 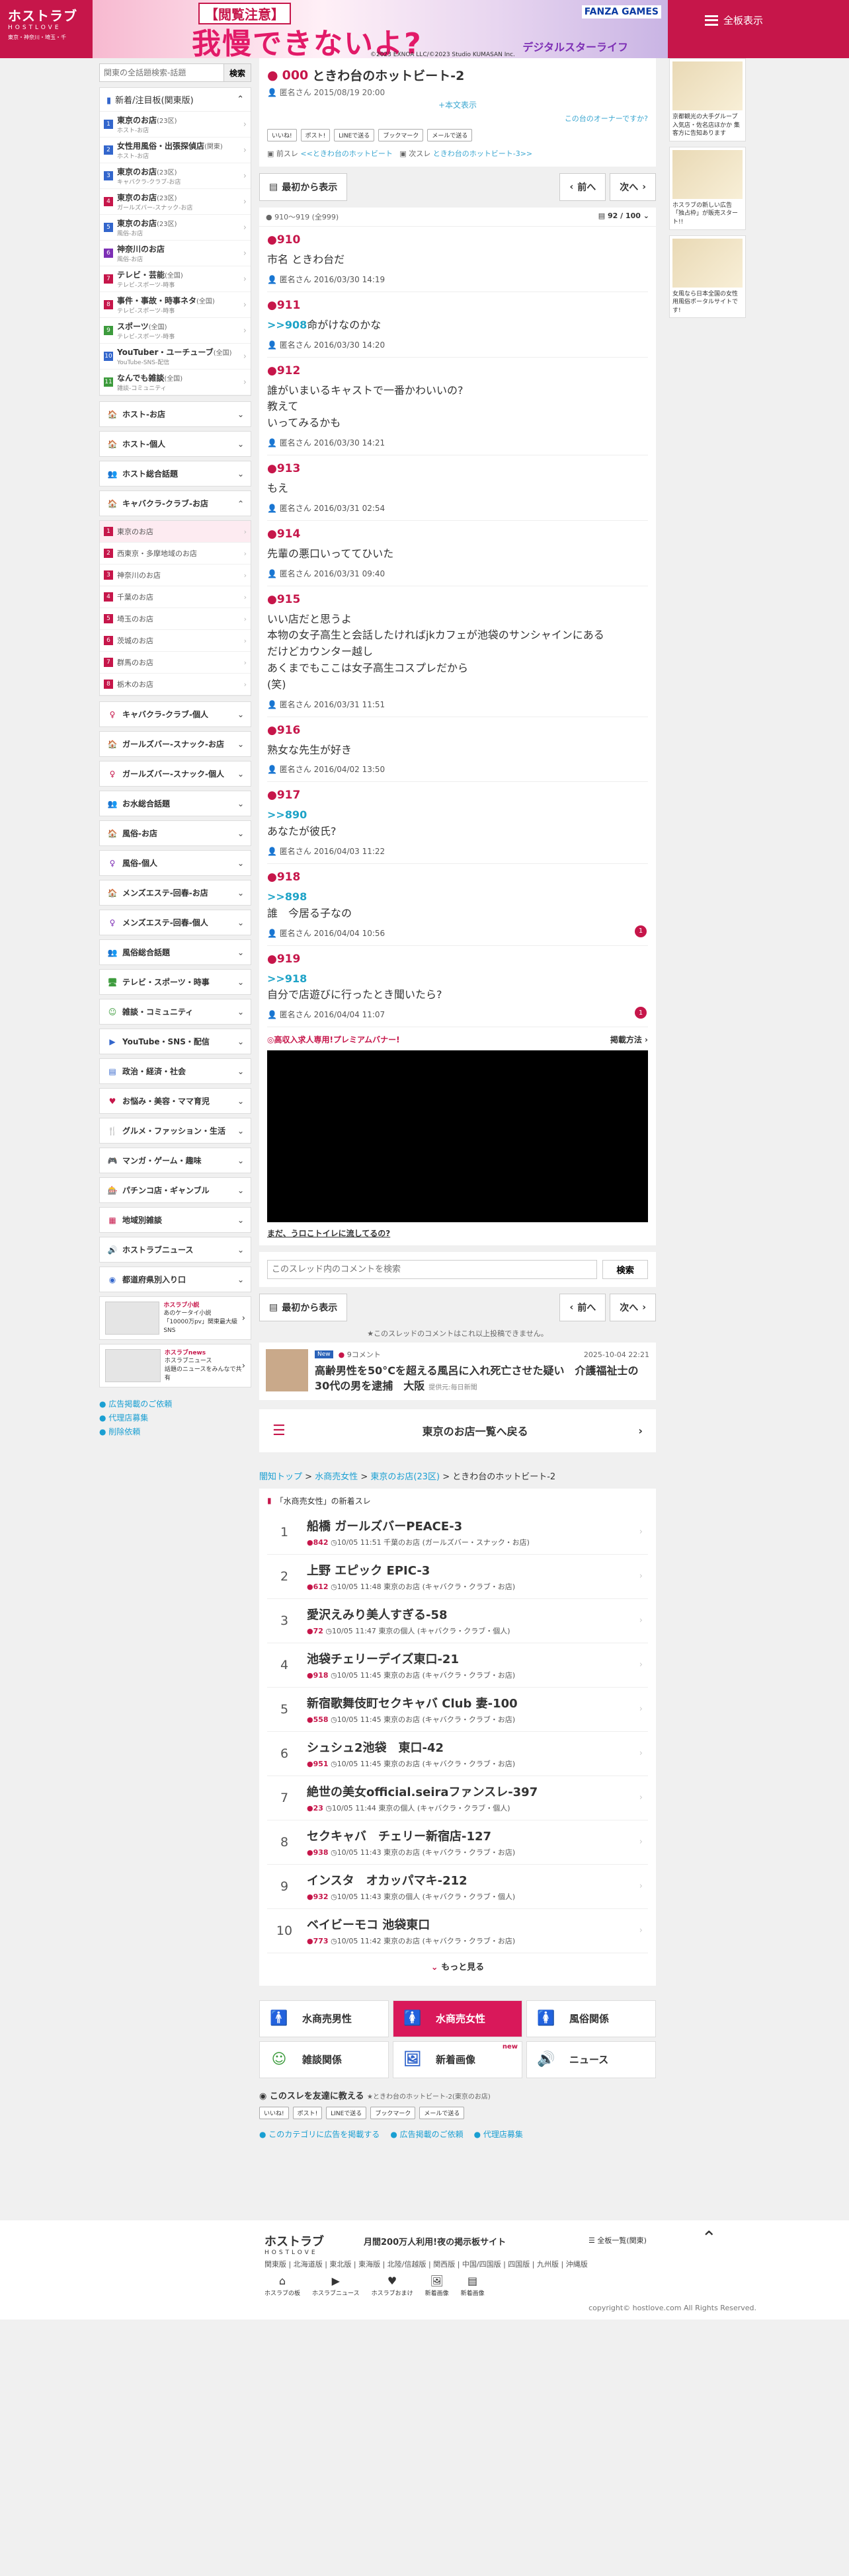 I want to click on post-number: 910, so click(x=289, y=240).